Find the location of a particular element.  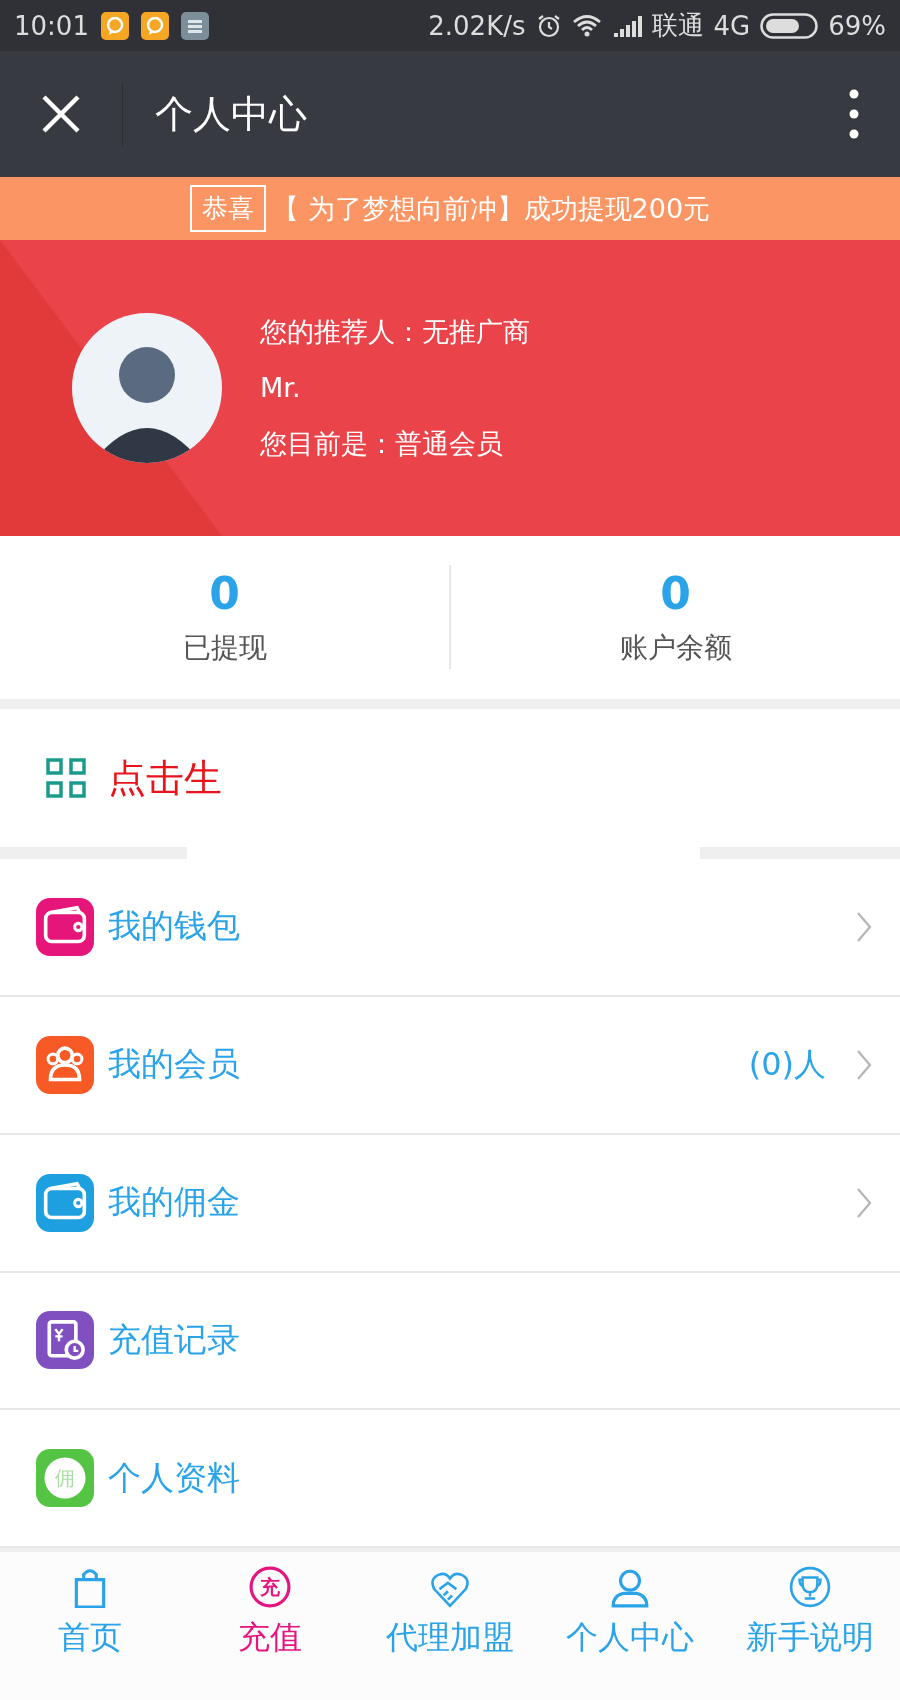

nav-tab: 新手说明 is located at coordinates (810, 1626).